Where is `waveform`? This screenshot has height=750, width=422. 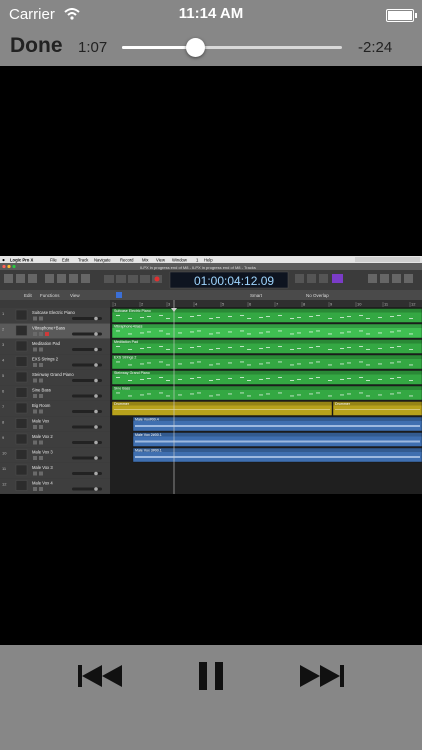 waveform is located at coordinates (277, 426).